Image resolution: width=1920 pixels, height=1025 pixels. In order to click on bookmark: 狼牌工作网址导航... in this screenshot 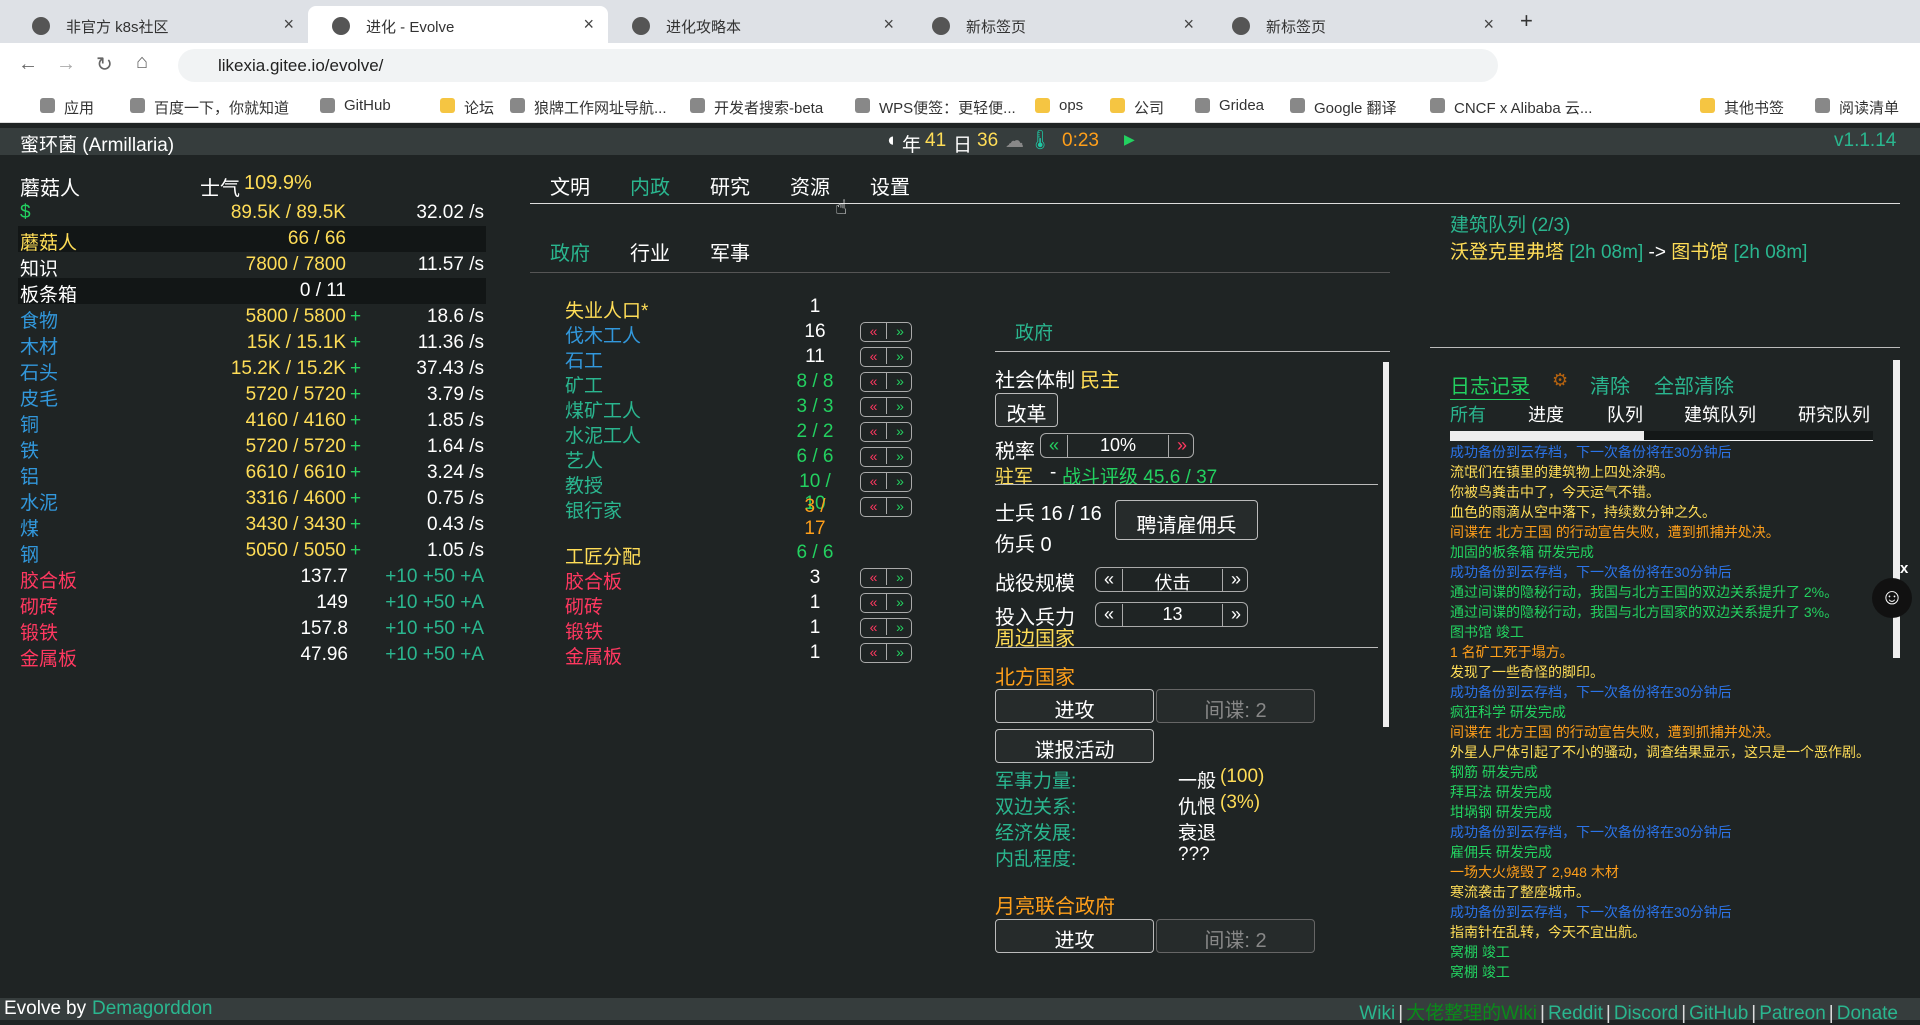, I will do `click(600, 107)`.